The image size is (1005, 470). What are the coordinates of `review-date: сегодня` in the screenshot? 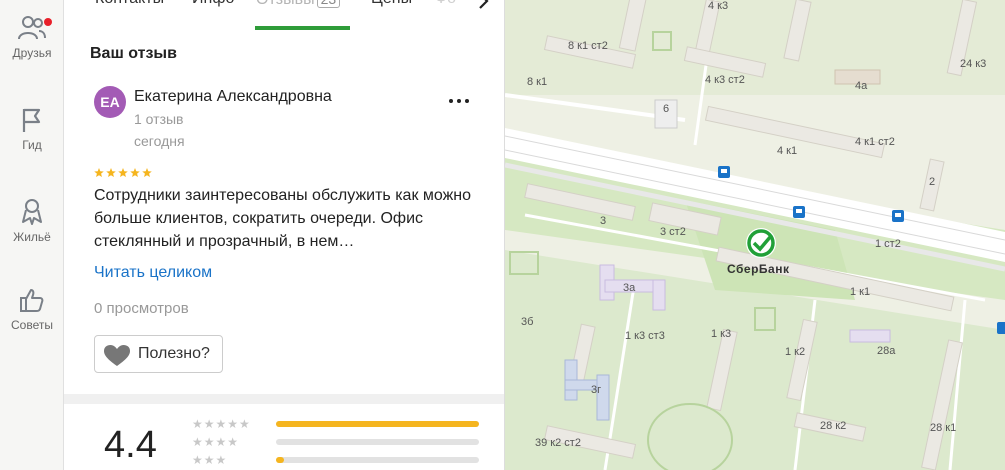 It's located at (159, 141).